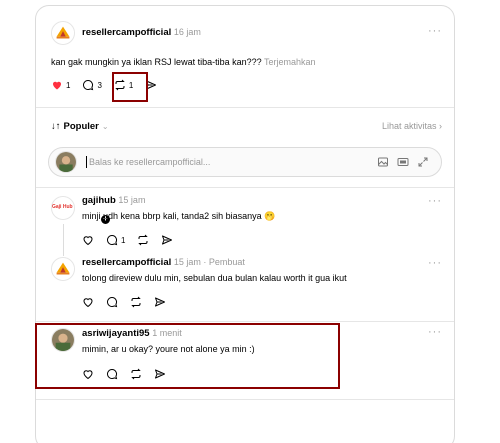  What do you see at coordinates (116, 333) in the screenshot?
I see `reply-author-name: asriwijayanti95` at bounding box center [116, 333].